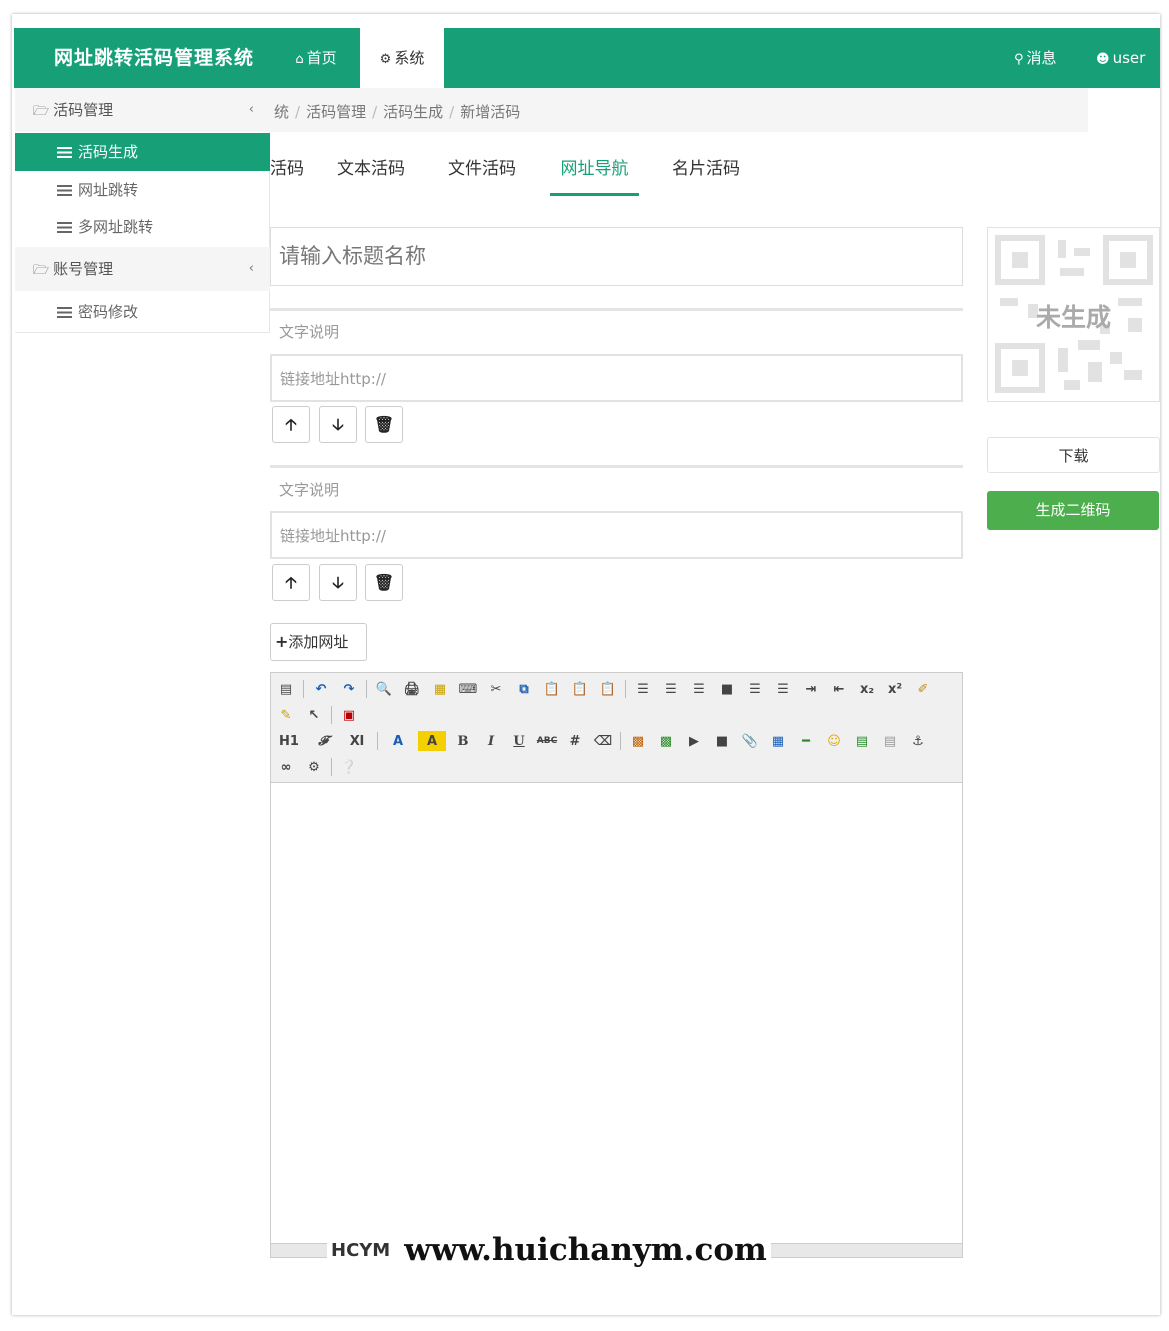  What do you see at coordinates (314, 715) in the screenshot?
I see `pointer-icon: ↖` at bounding box center [314, 715].